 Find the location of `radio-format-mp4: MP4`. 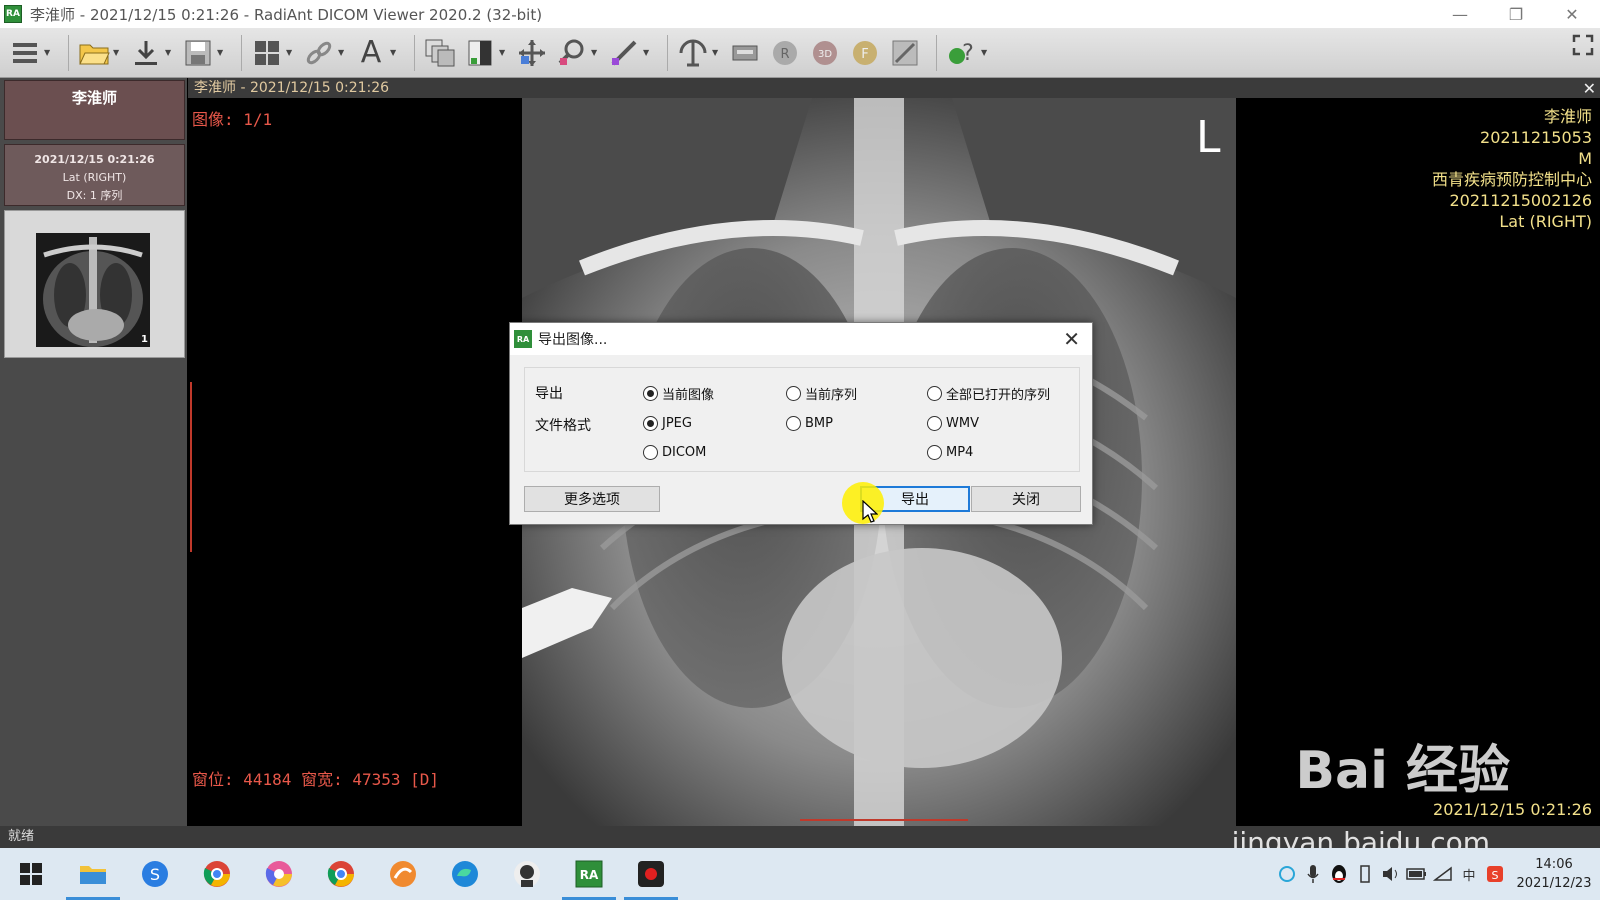

radio-format-mp4: MP4 is located at coordinates (950, 452).